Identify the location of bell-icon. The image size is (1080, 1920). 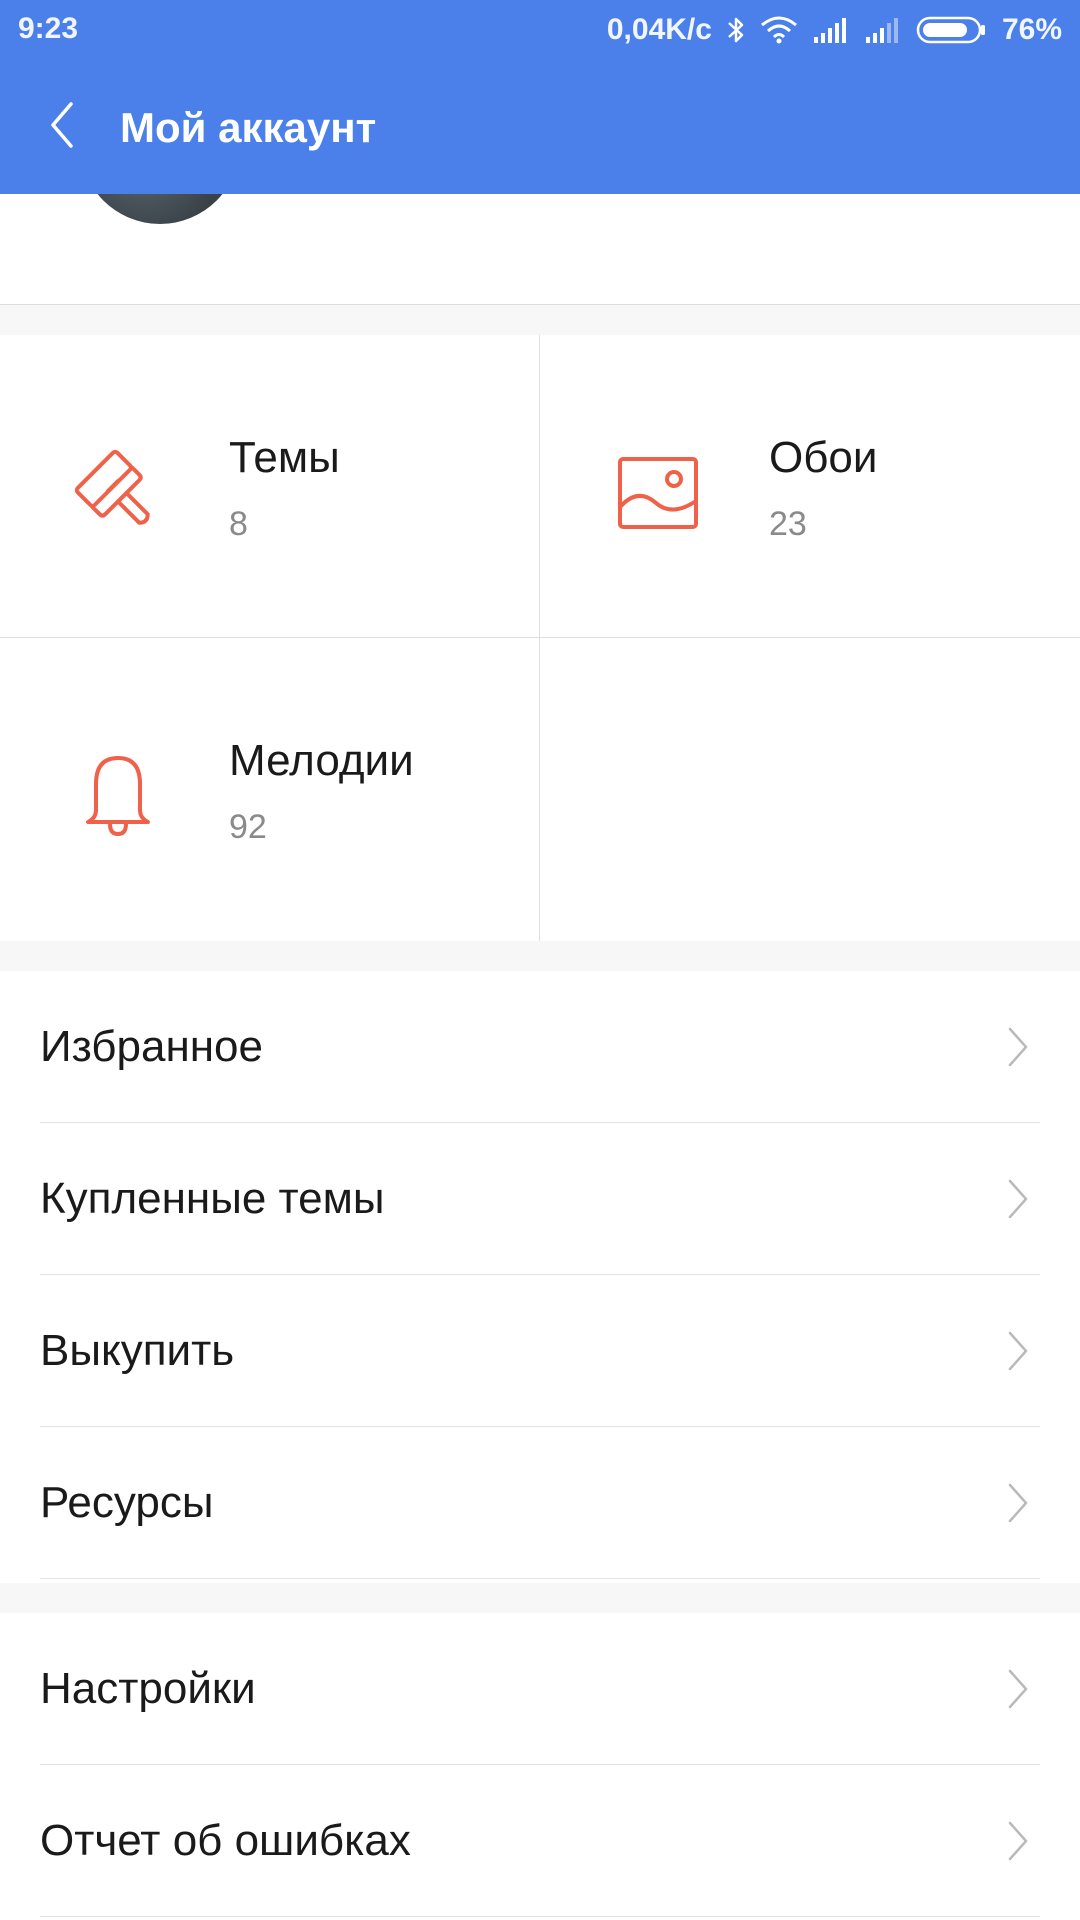
(118, 796).